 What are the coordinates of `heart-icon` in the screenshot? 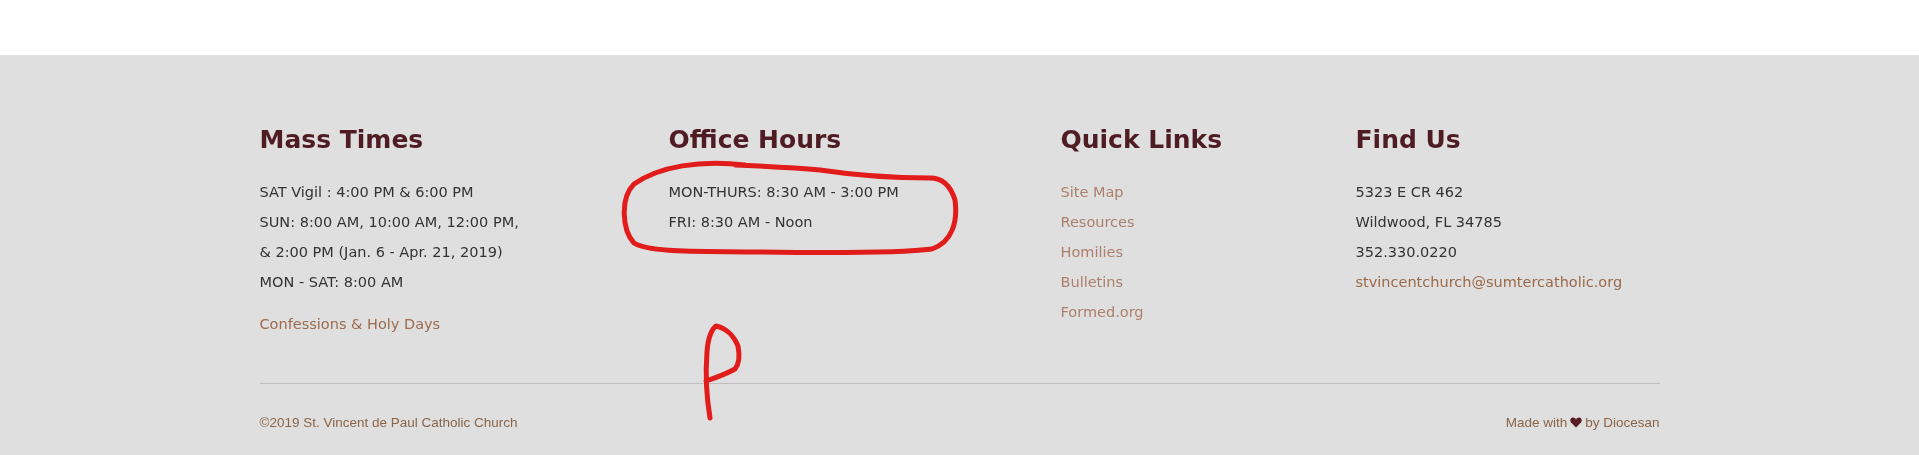 It's located at (1576, 422).